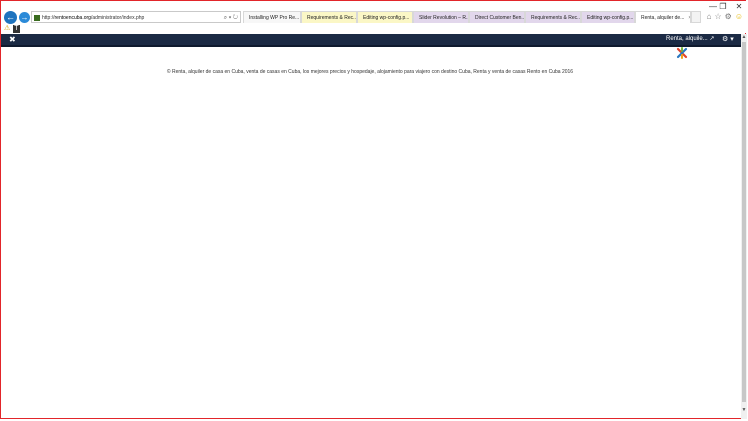  I want to click on view-site-link: Renta, alquile... ↗, so click(690, 39).